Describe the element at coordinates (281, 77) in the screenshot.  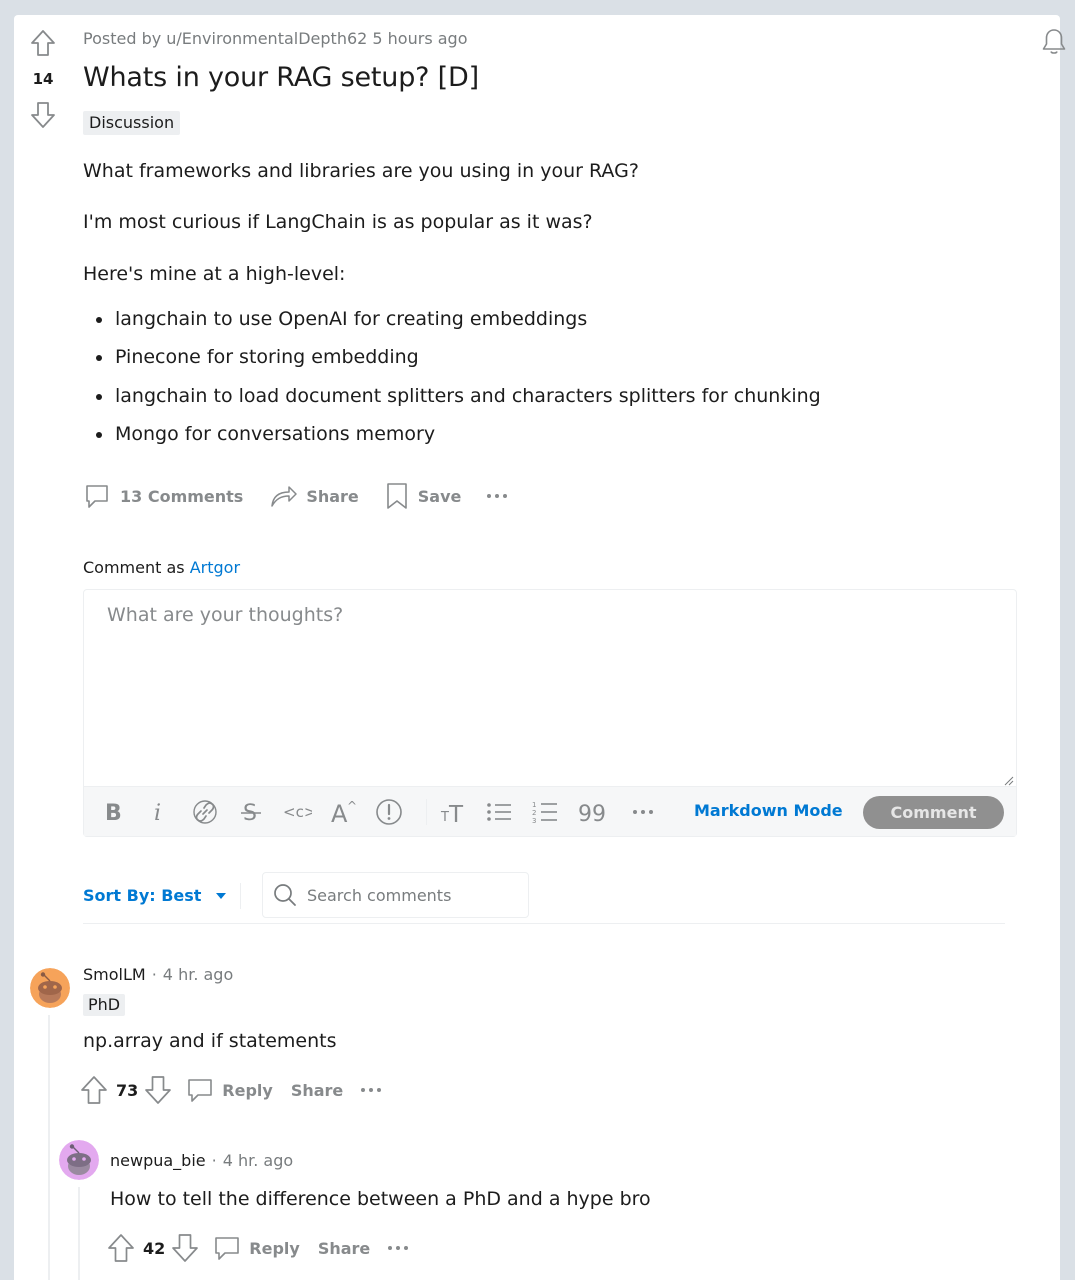
I see `post-title: Whats in your RAG setup? [D]` at that location.